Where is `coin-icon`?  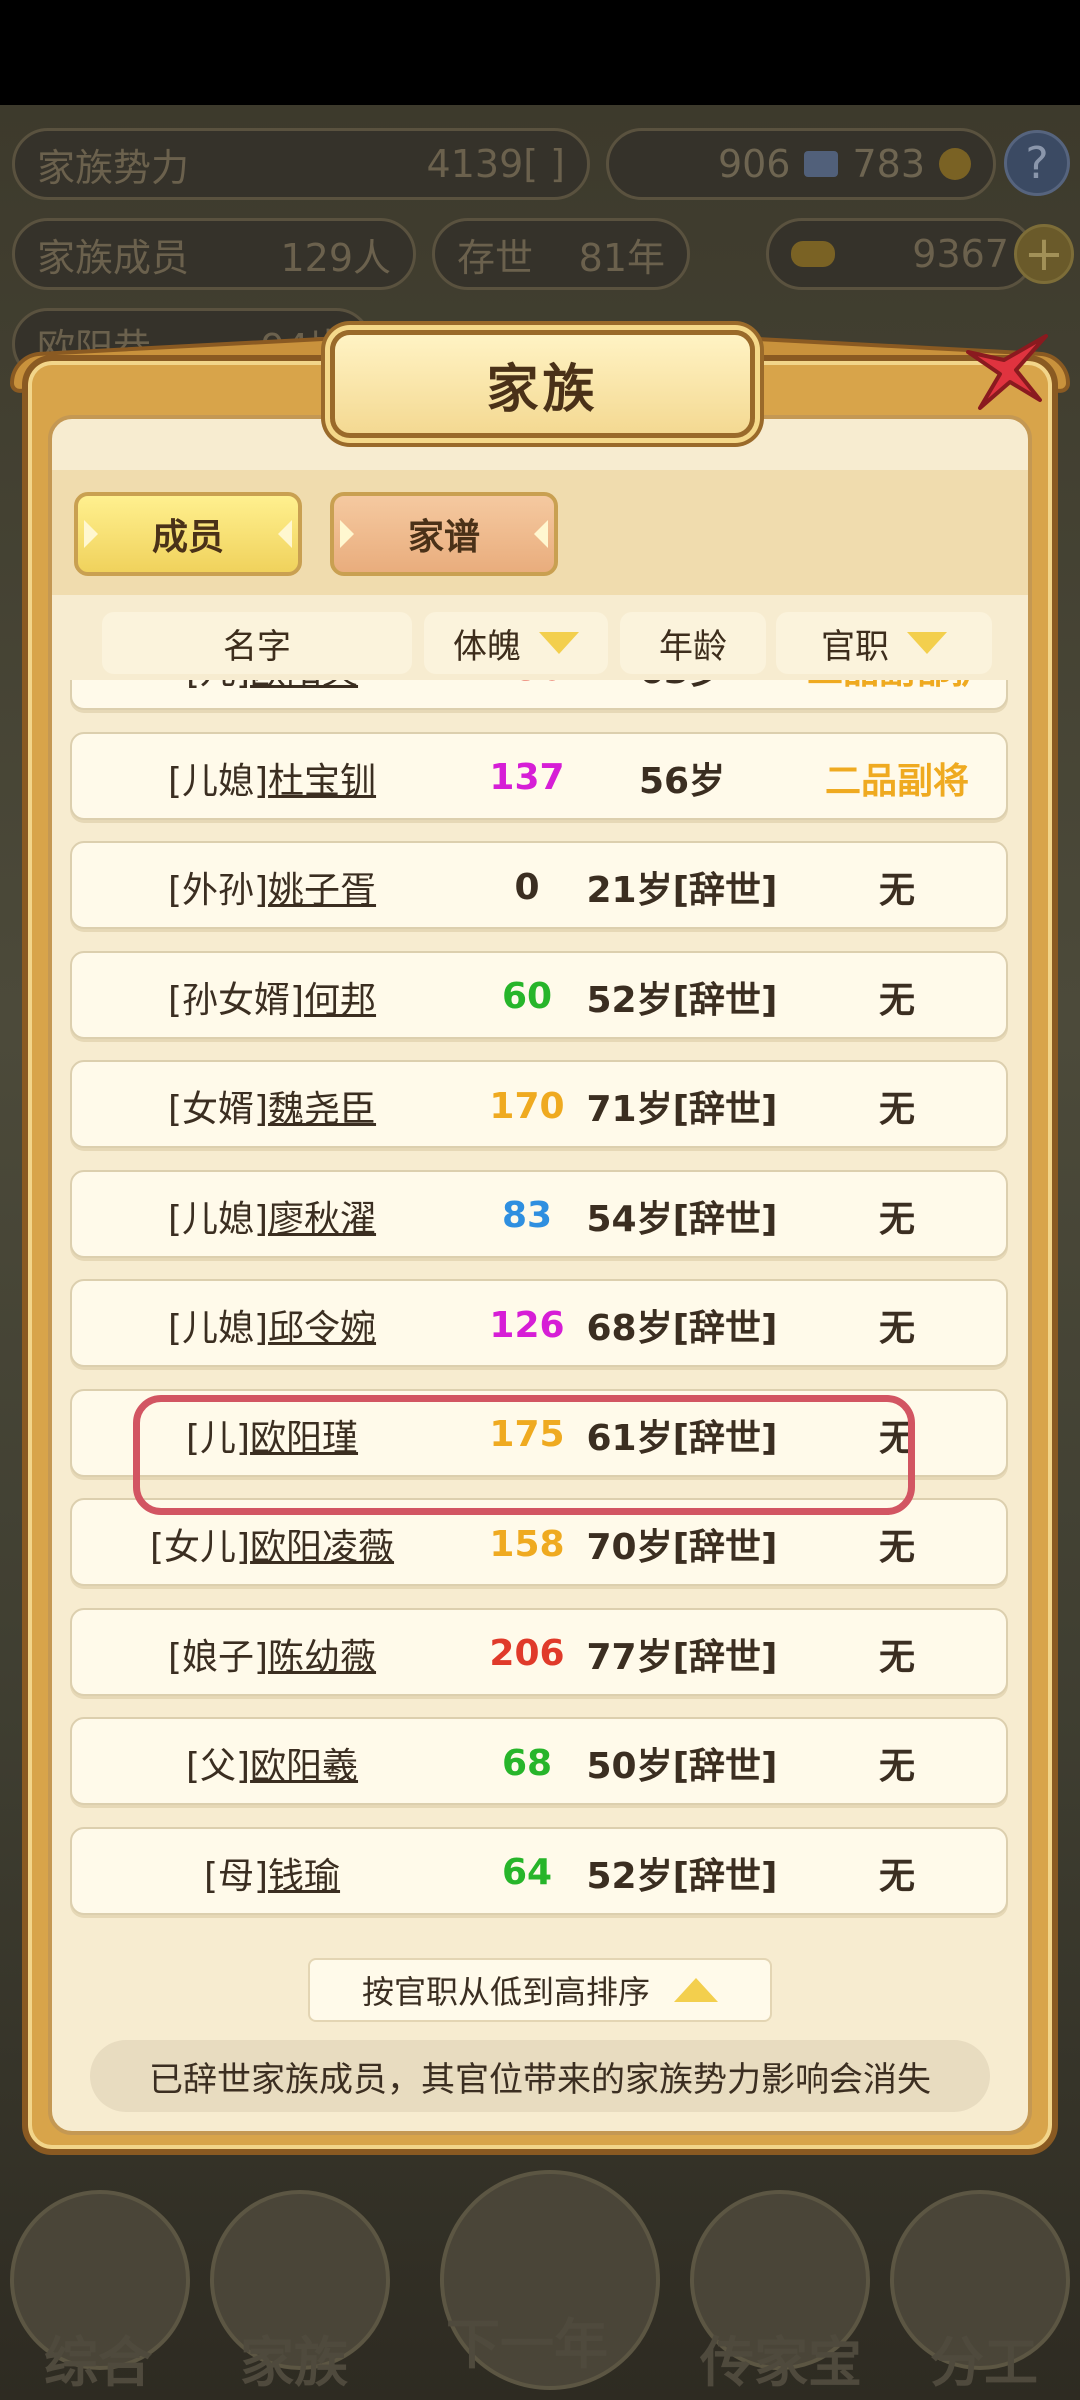
coin-icon is located at coordinates (955, 164).